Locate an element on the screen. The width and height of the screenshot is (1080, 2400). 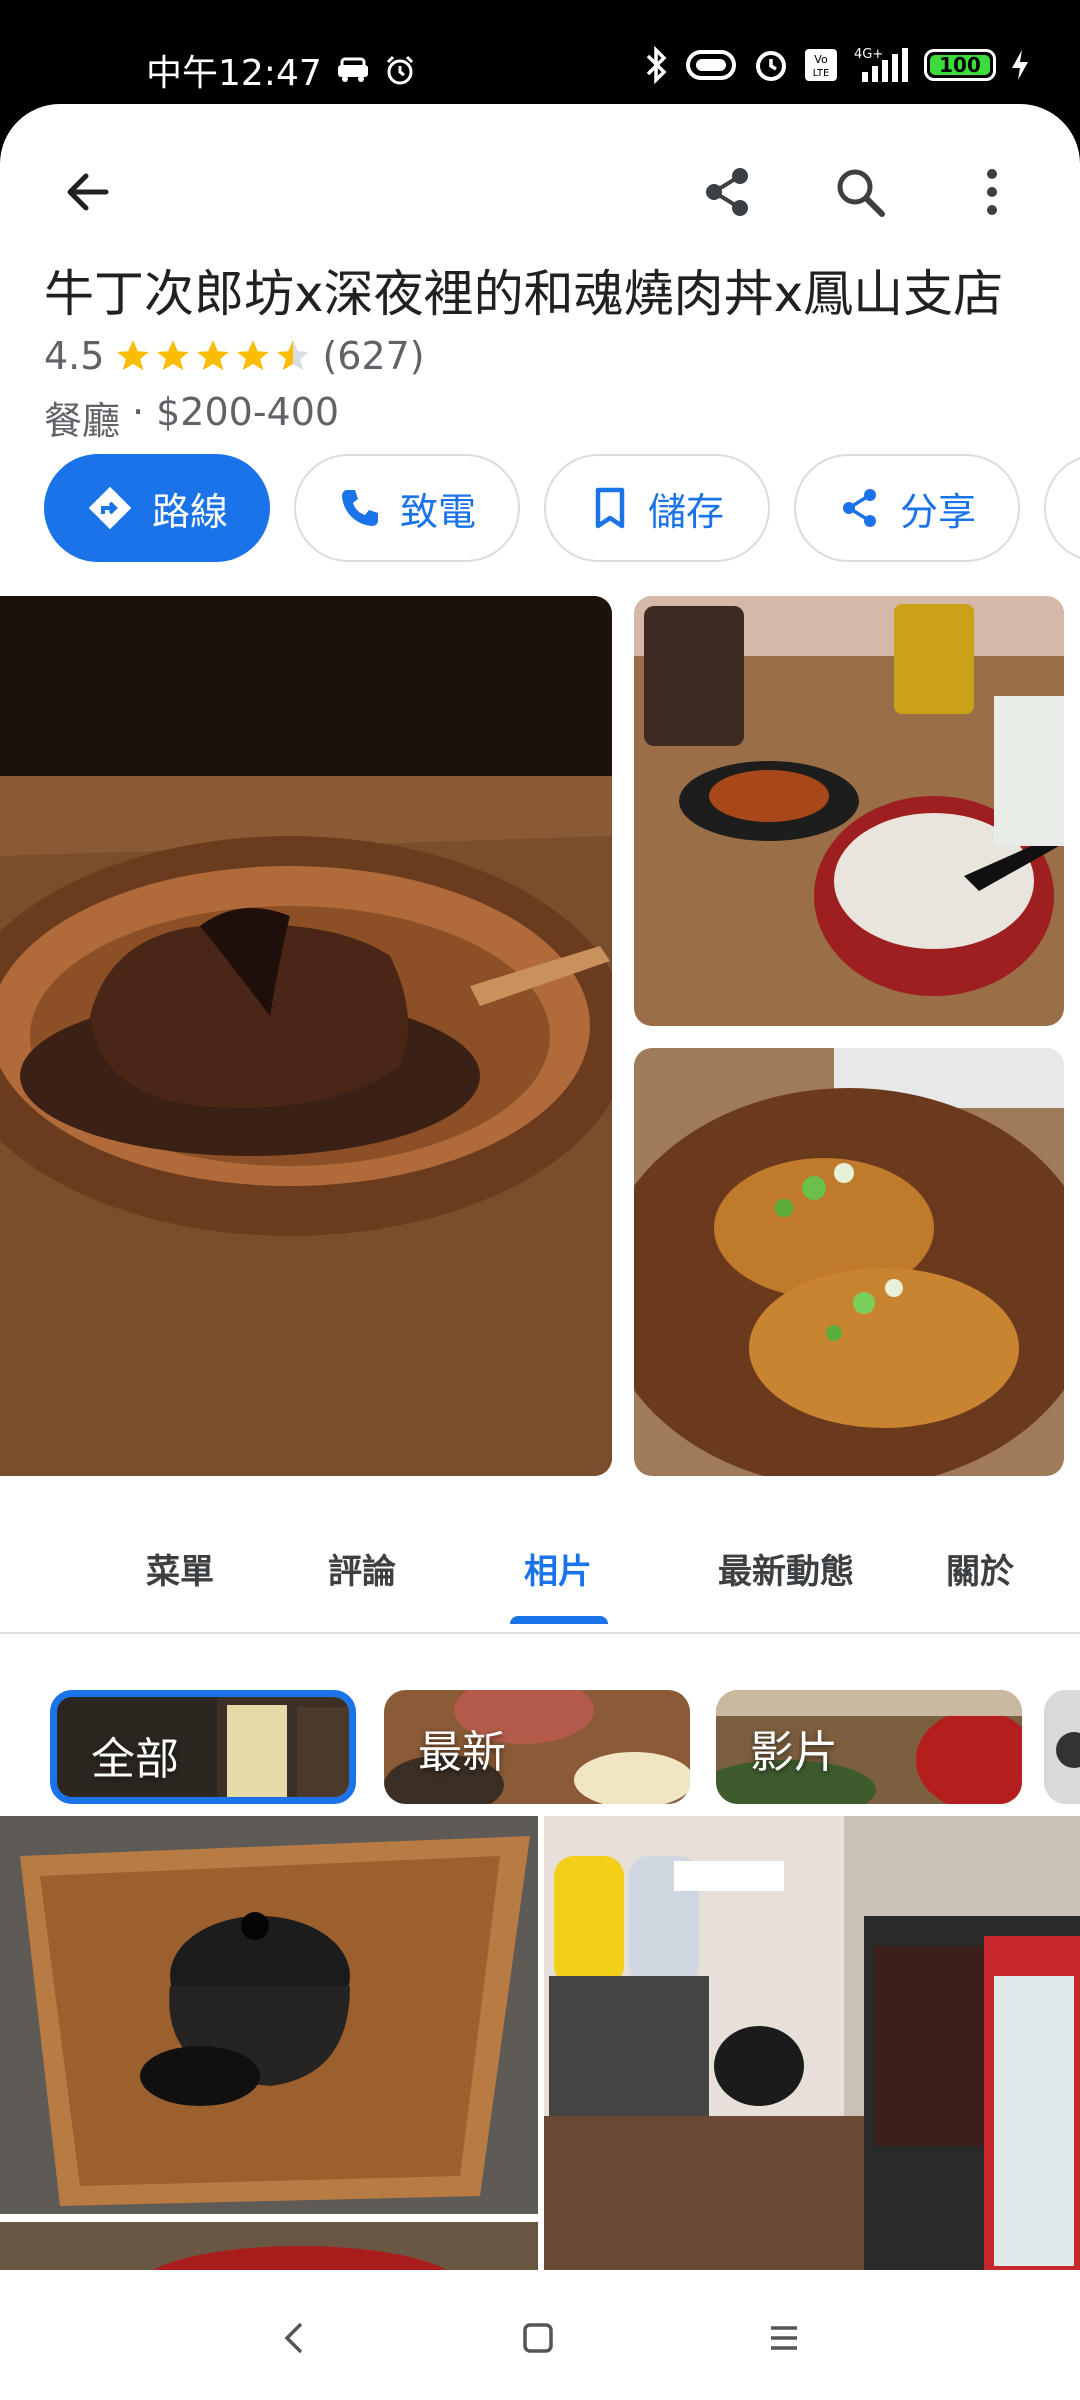
nav-home-button is located at coordinates (538, 2338).